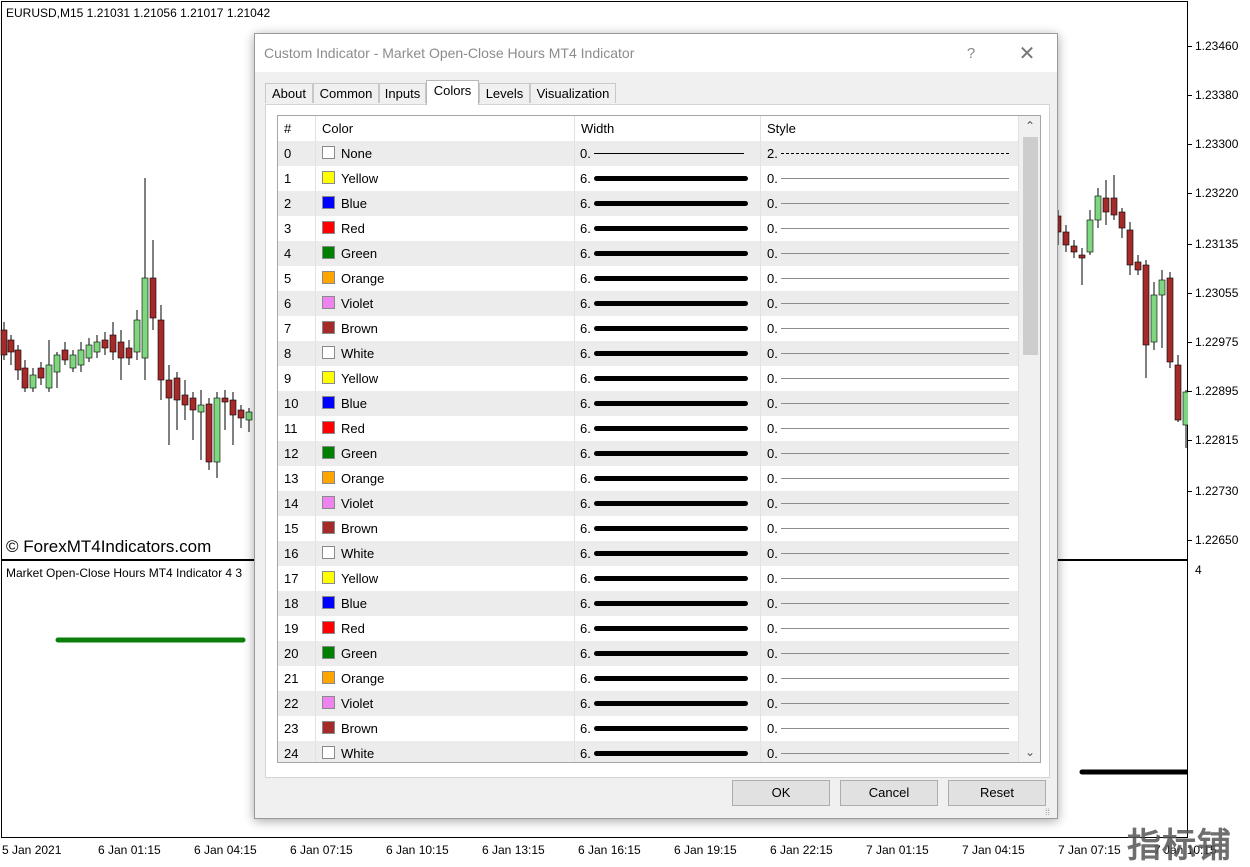  I want to click on list-item: 2 Blue 6. 0., so click(648, 203).